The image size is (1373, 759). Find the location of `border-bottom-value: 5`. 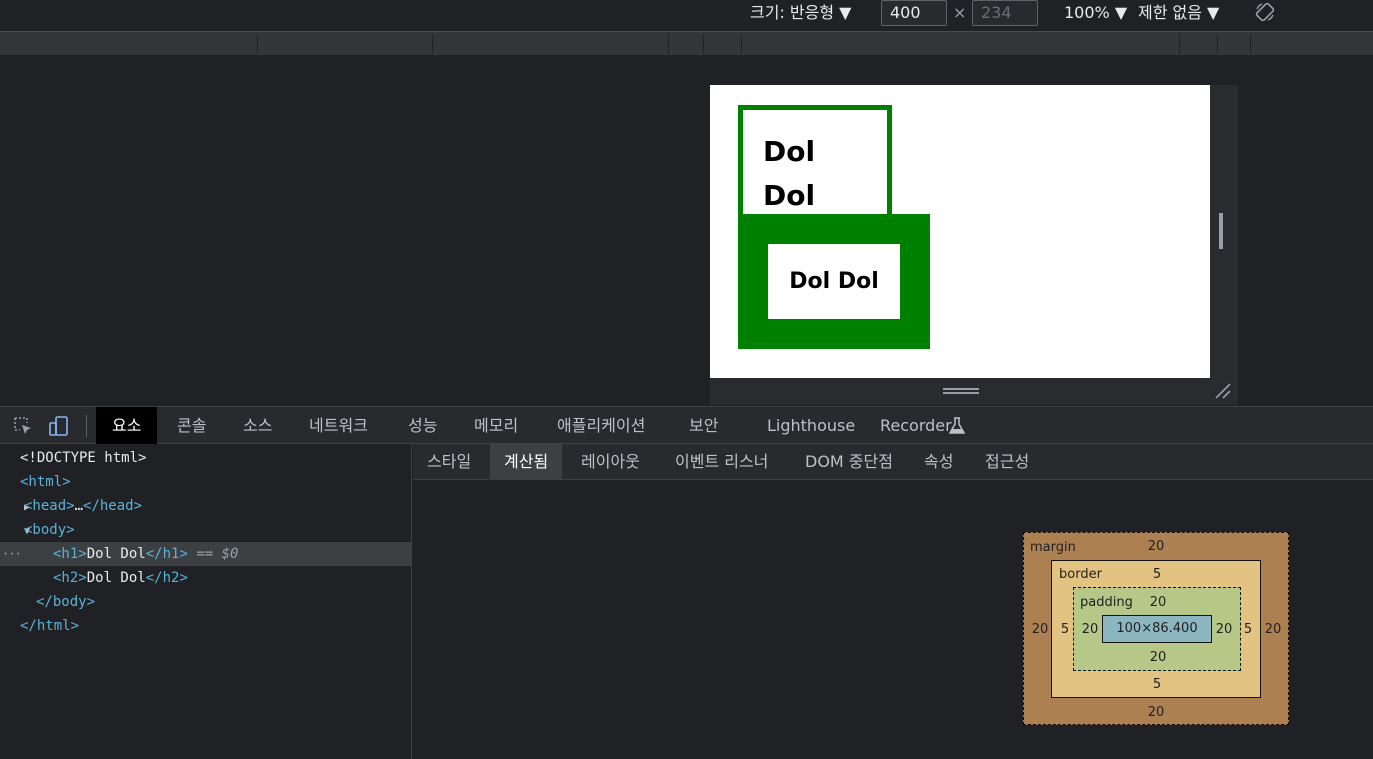

border-bottom-value: 5 is located at coordinates (1157, 685).